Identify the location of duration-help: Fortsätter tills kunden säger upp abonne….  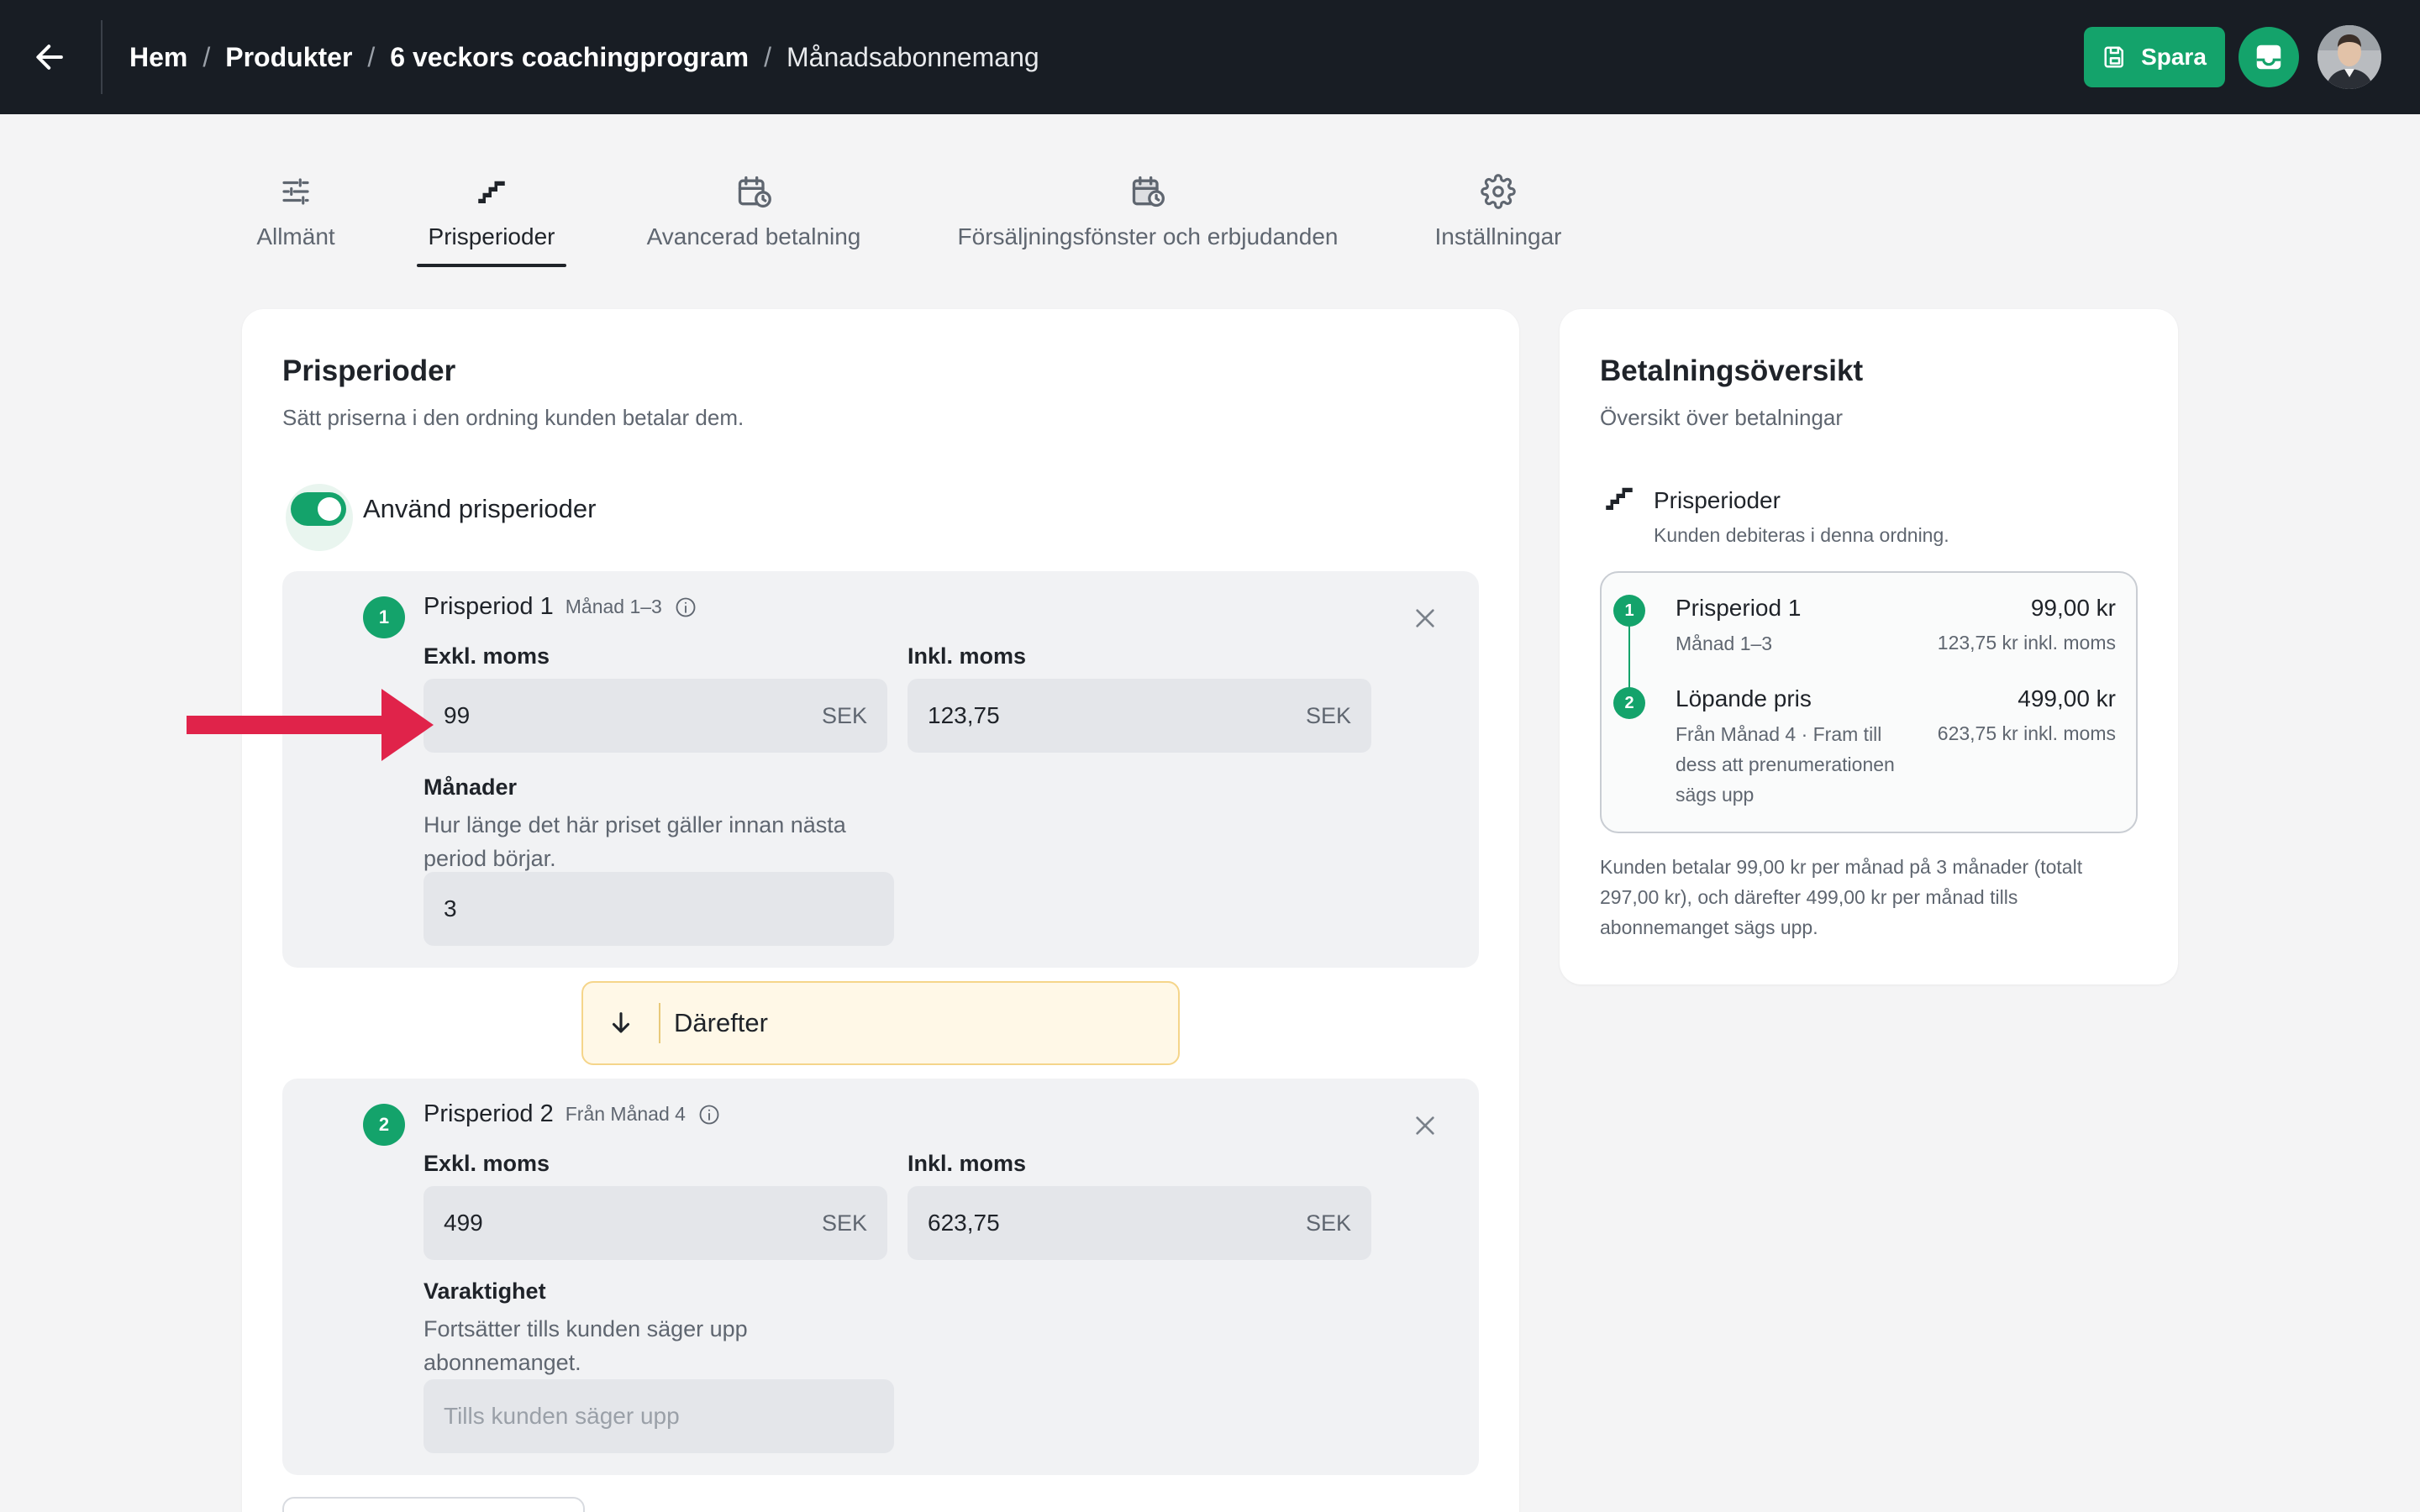
(586, 1345).